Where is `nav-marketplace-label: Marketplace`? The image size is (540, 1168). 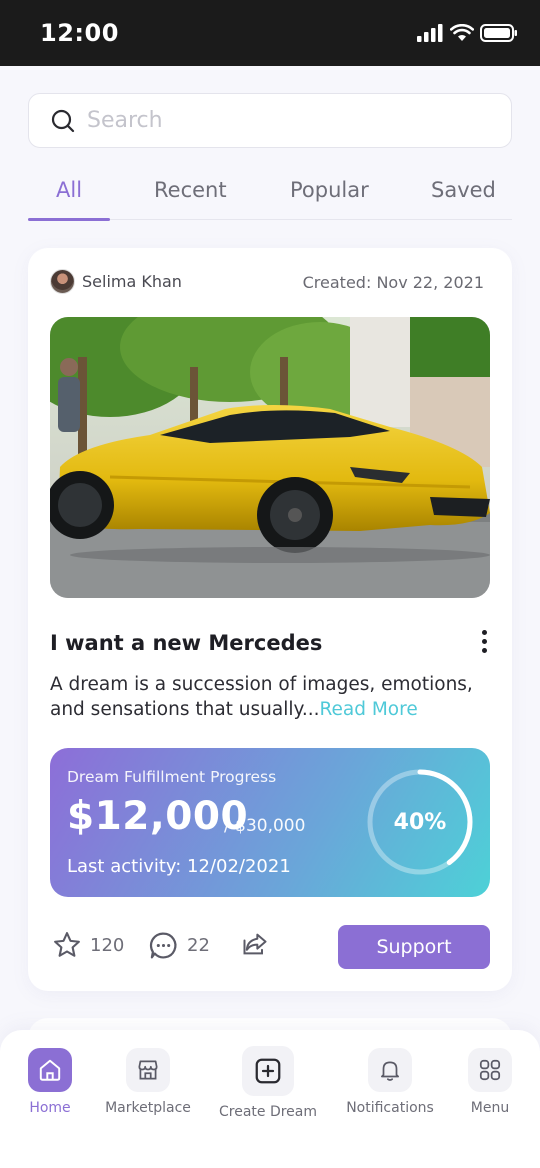 nav-marketplace-label: Marketplace is located at coordinates (148, 1108).